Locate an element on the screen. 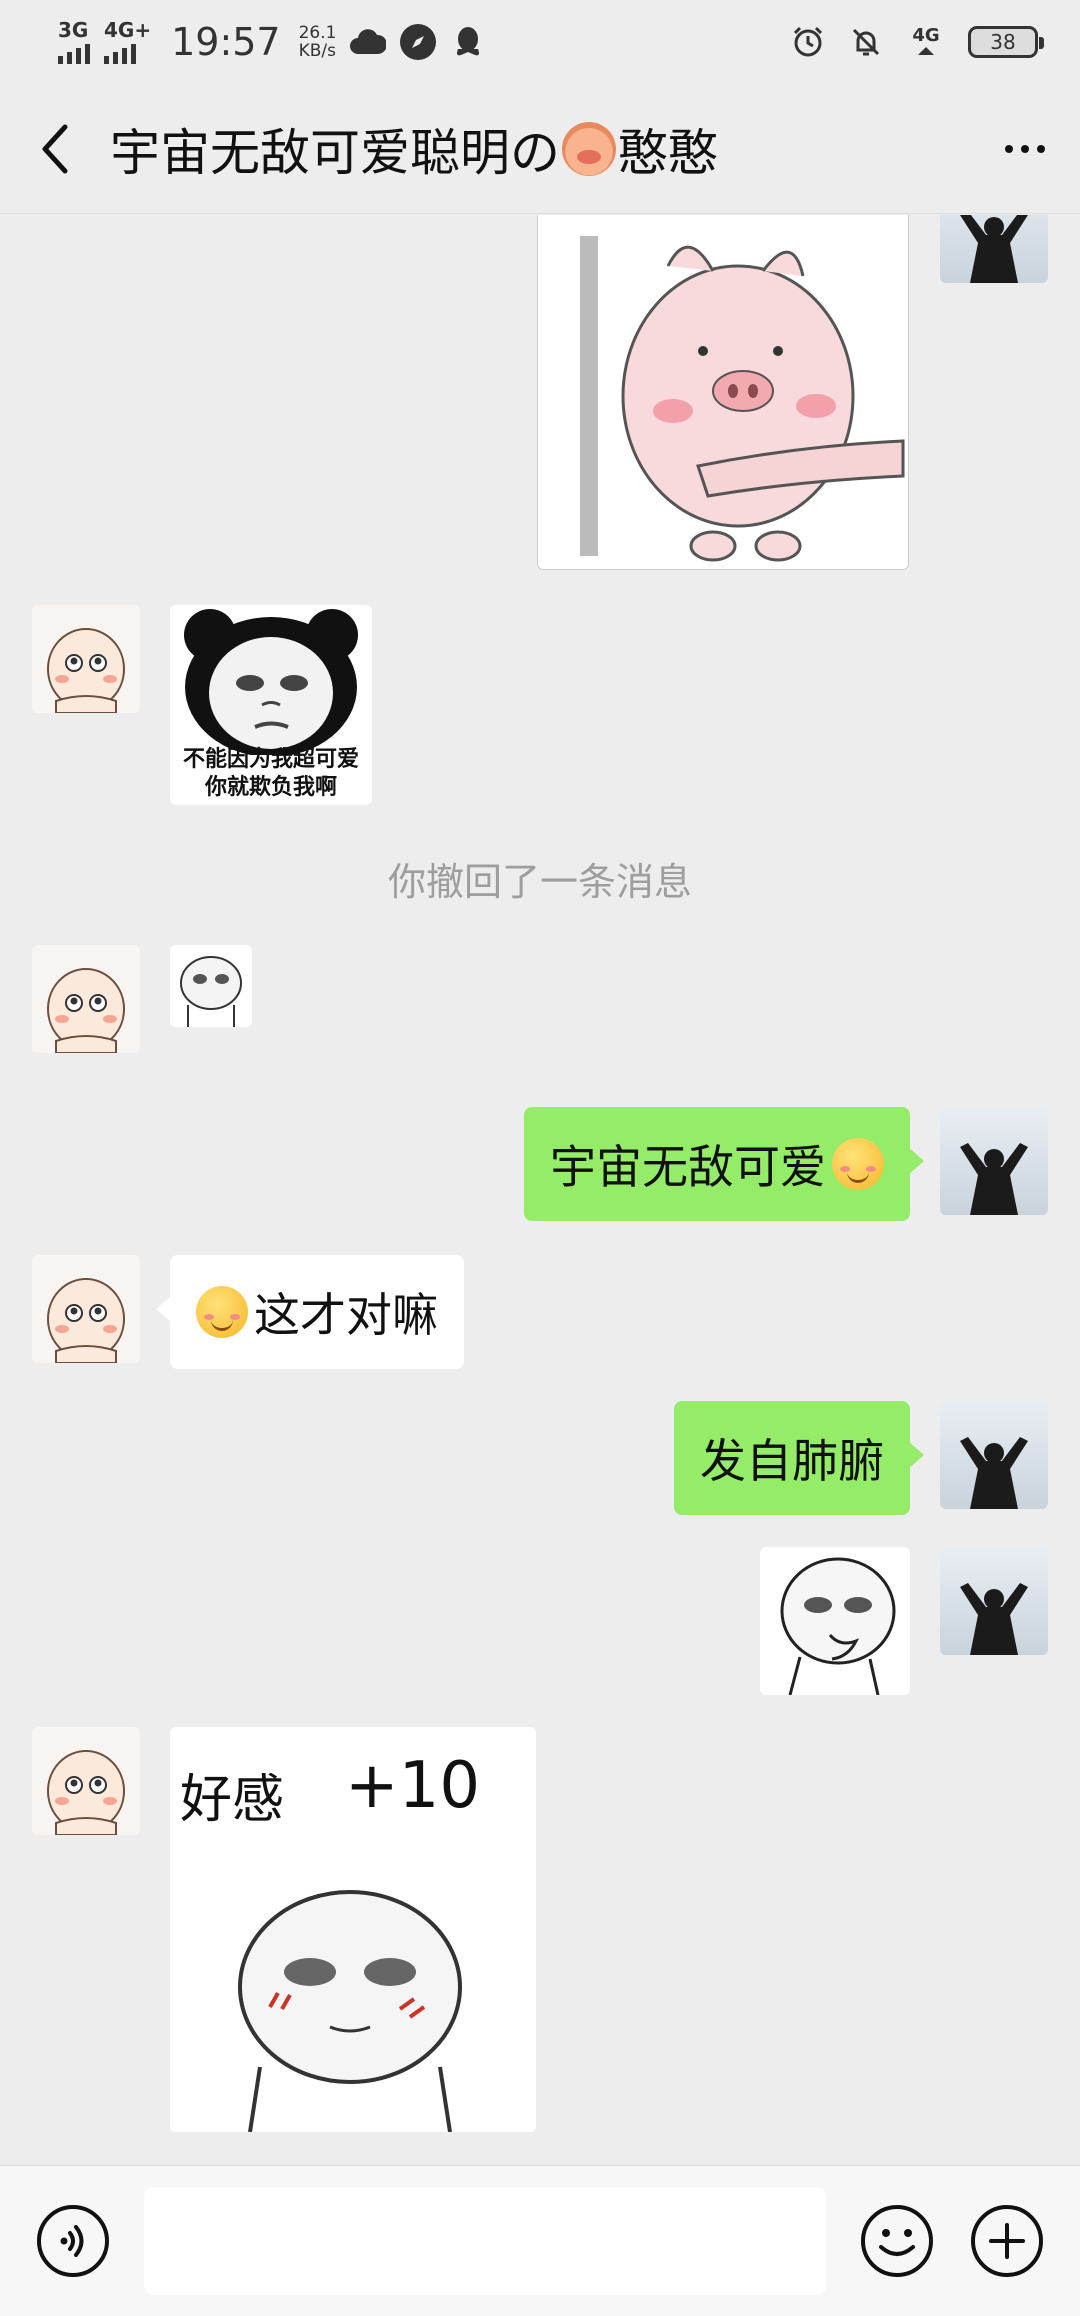 The width and height of the screenshot is (1080, 2316). thinking-face-sticker is located at coordinates (835, 1621).